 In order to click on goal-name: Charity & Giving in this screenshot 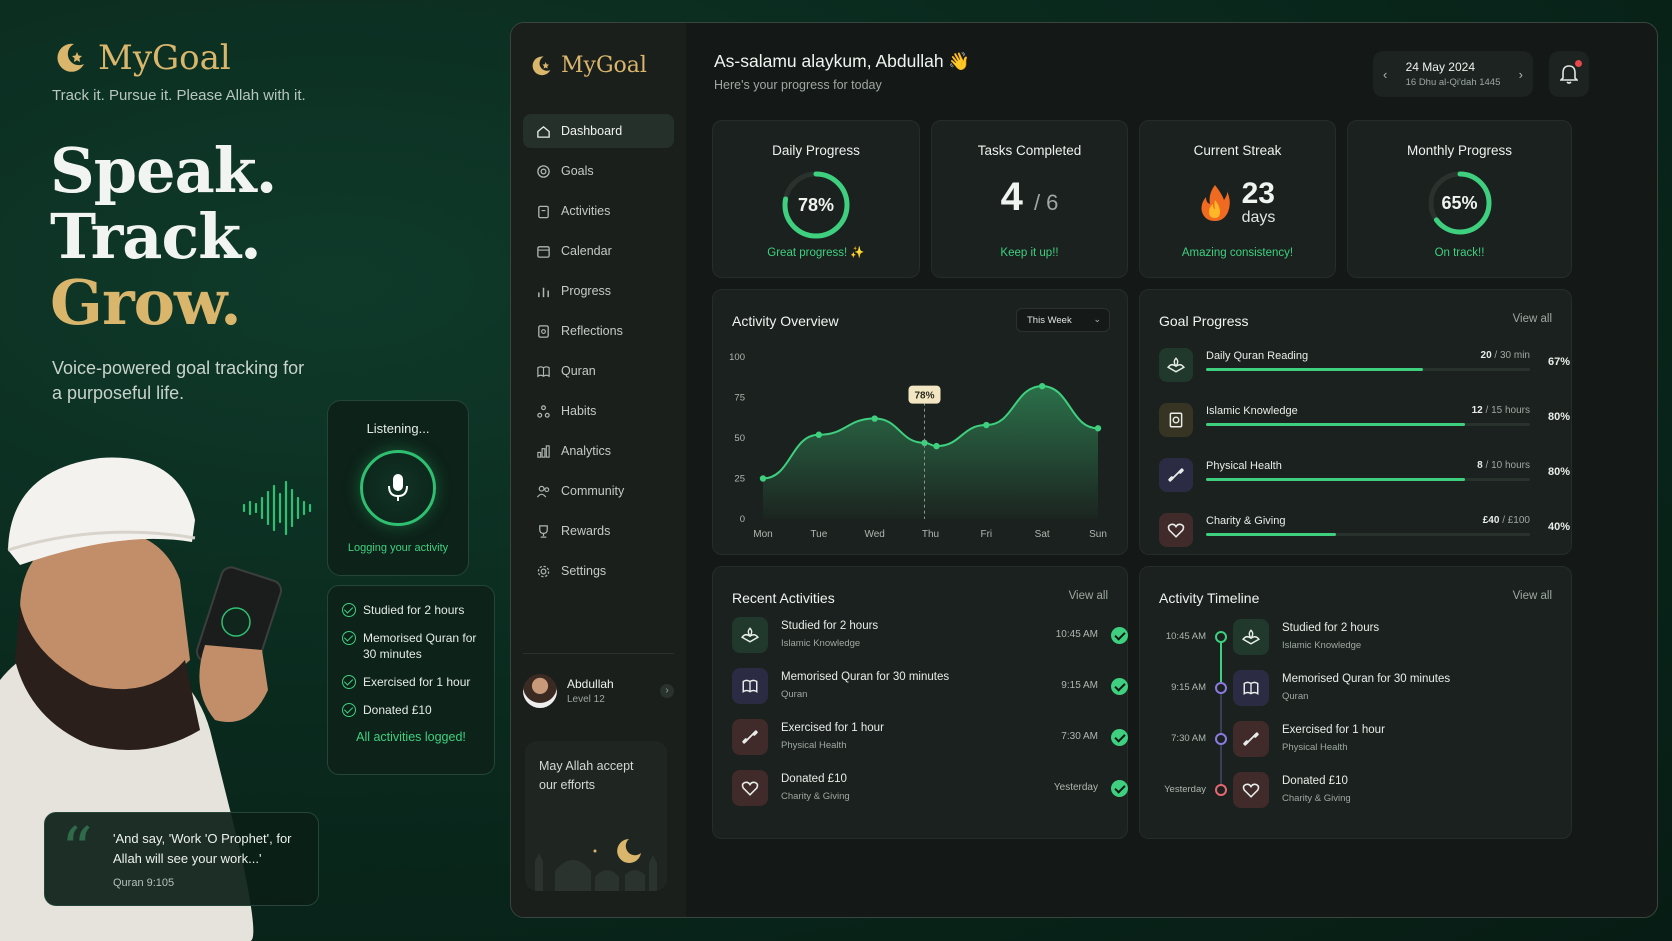, I will do `click(1246, 521)`.